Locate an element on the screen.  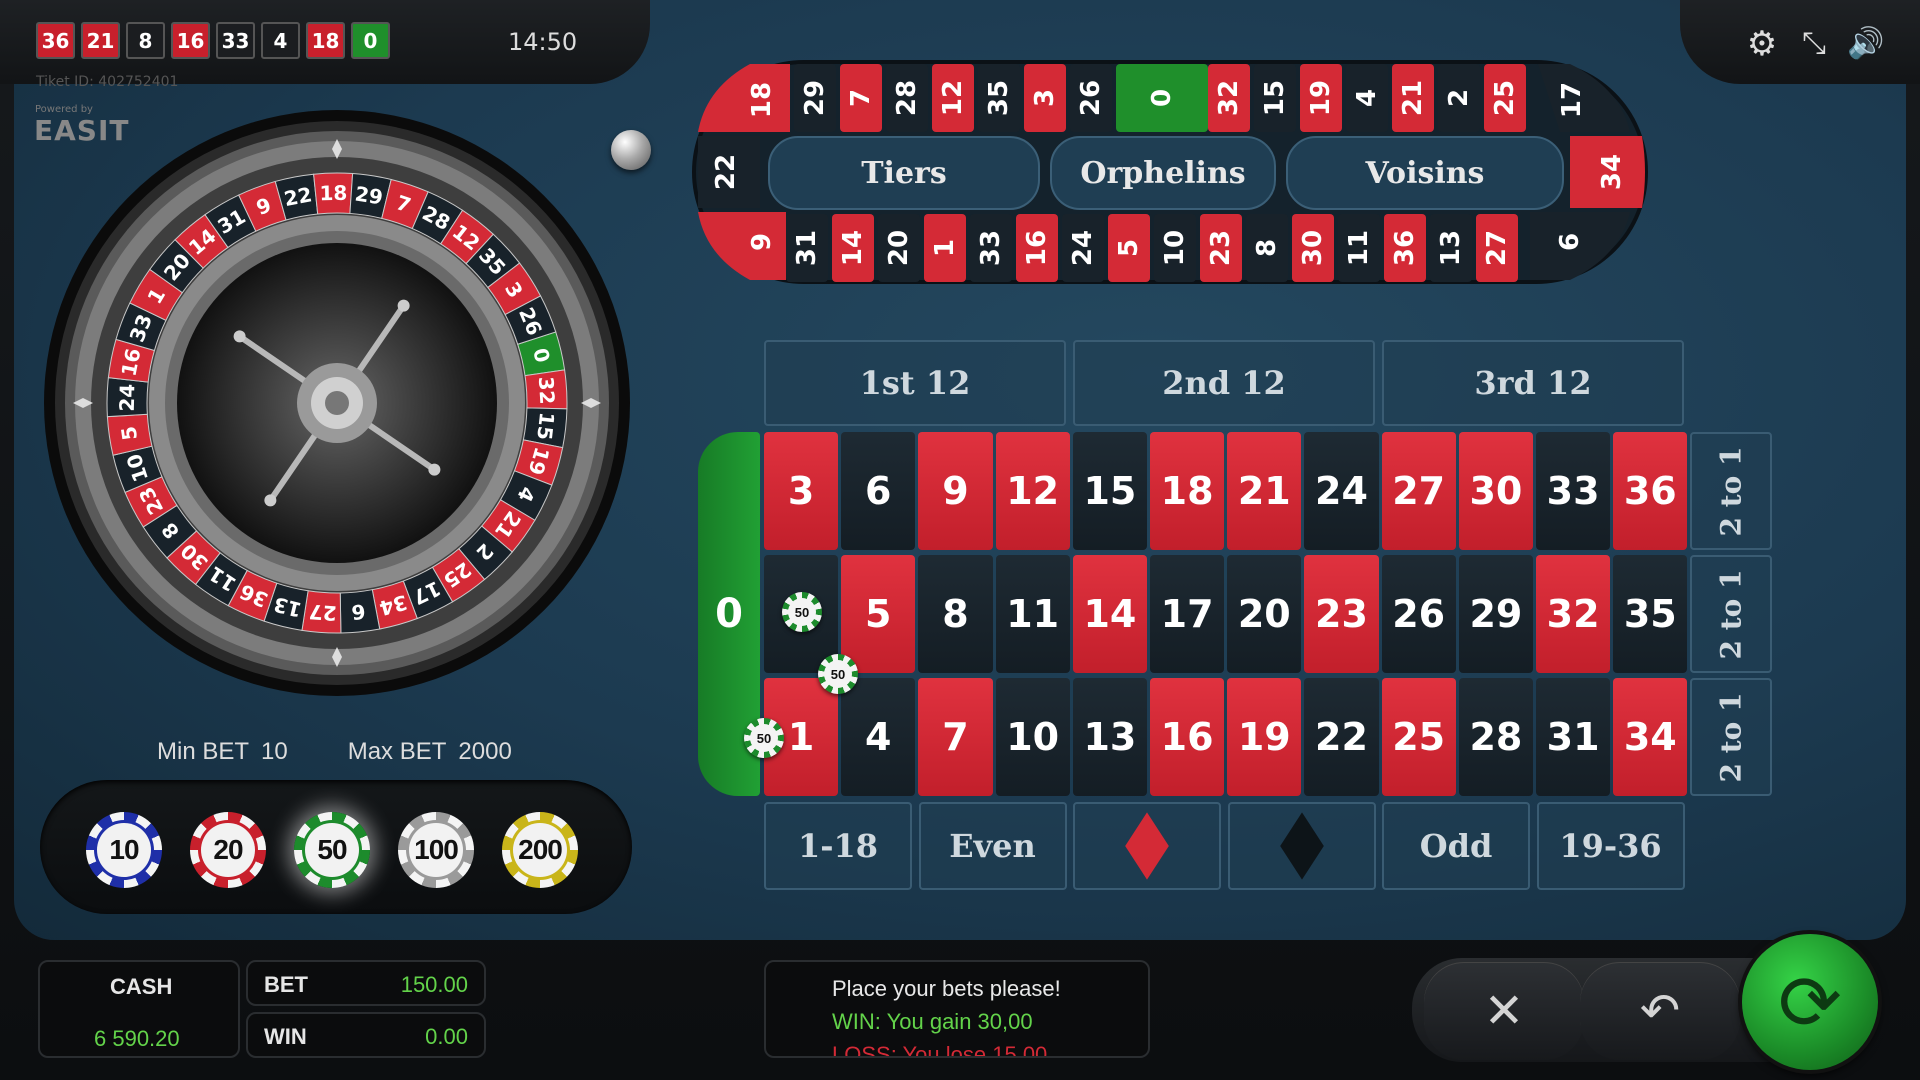
chip-20: 20 is located at coordinates (228, 850).